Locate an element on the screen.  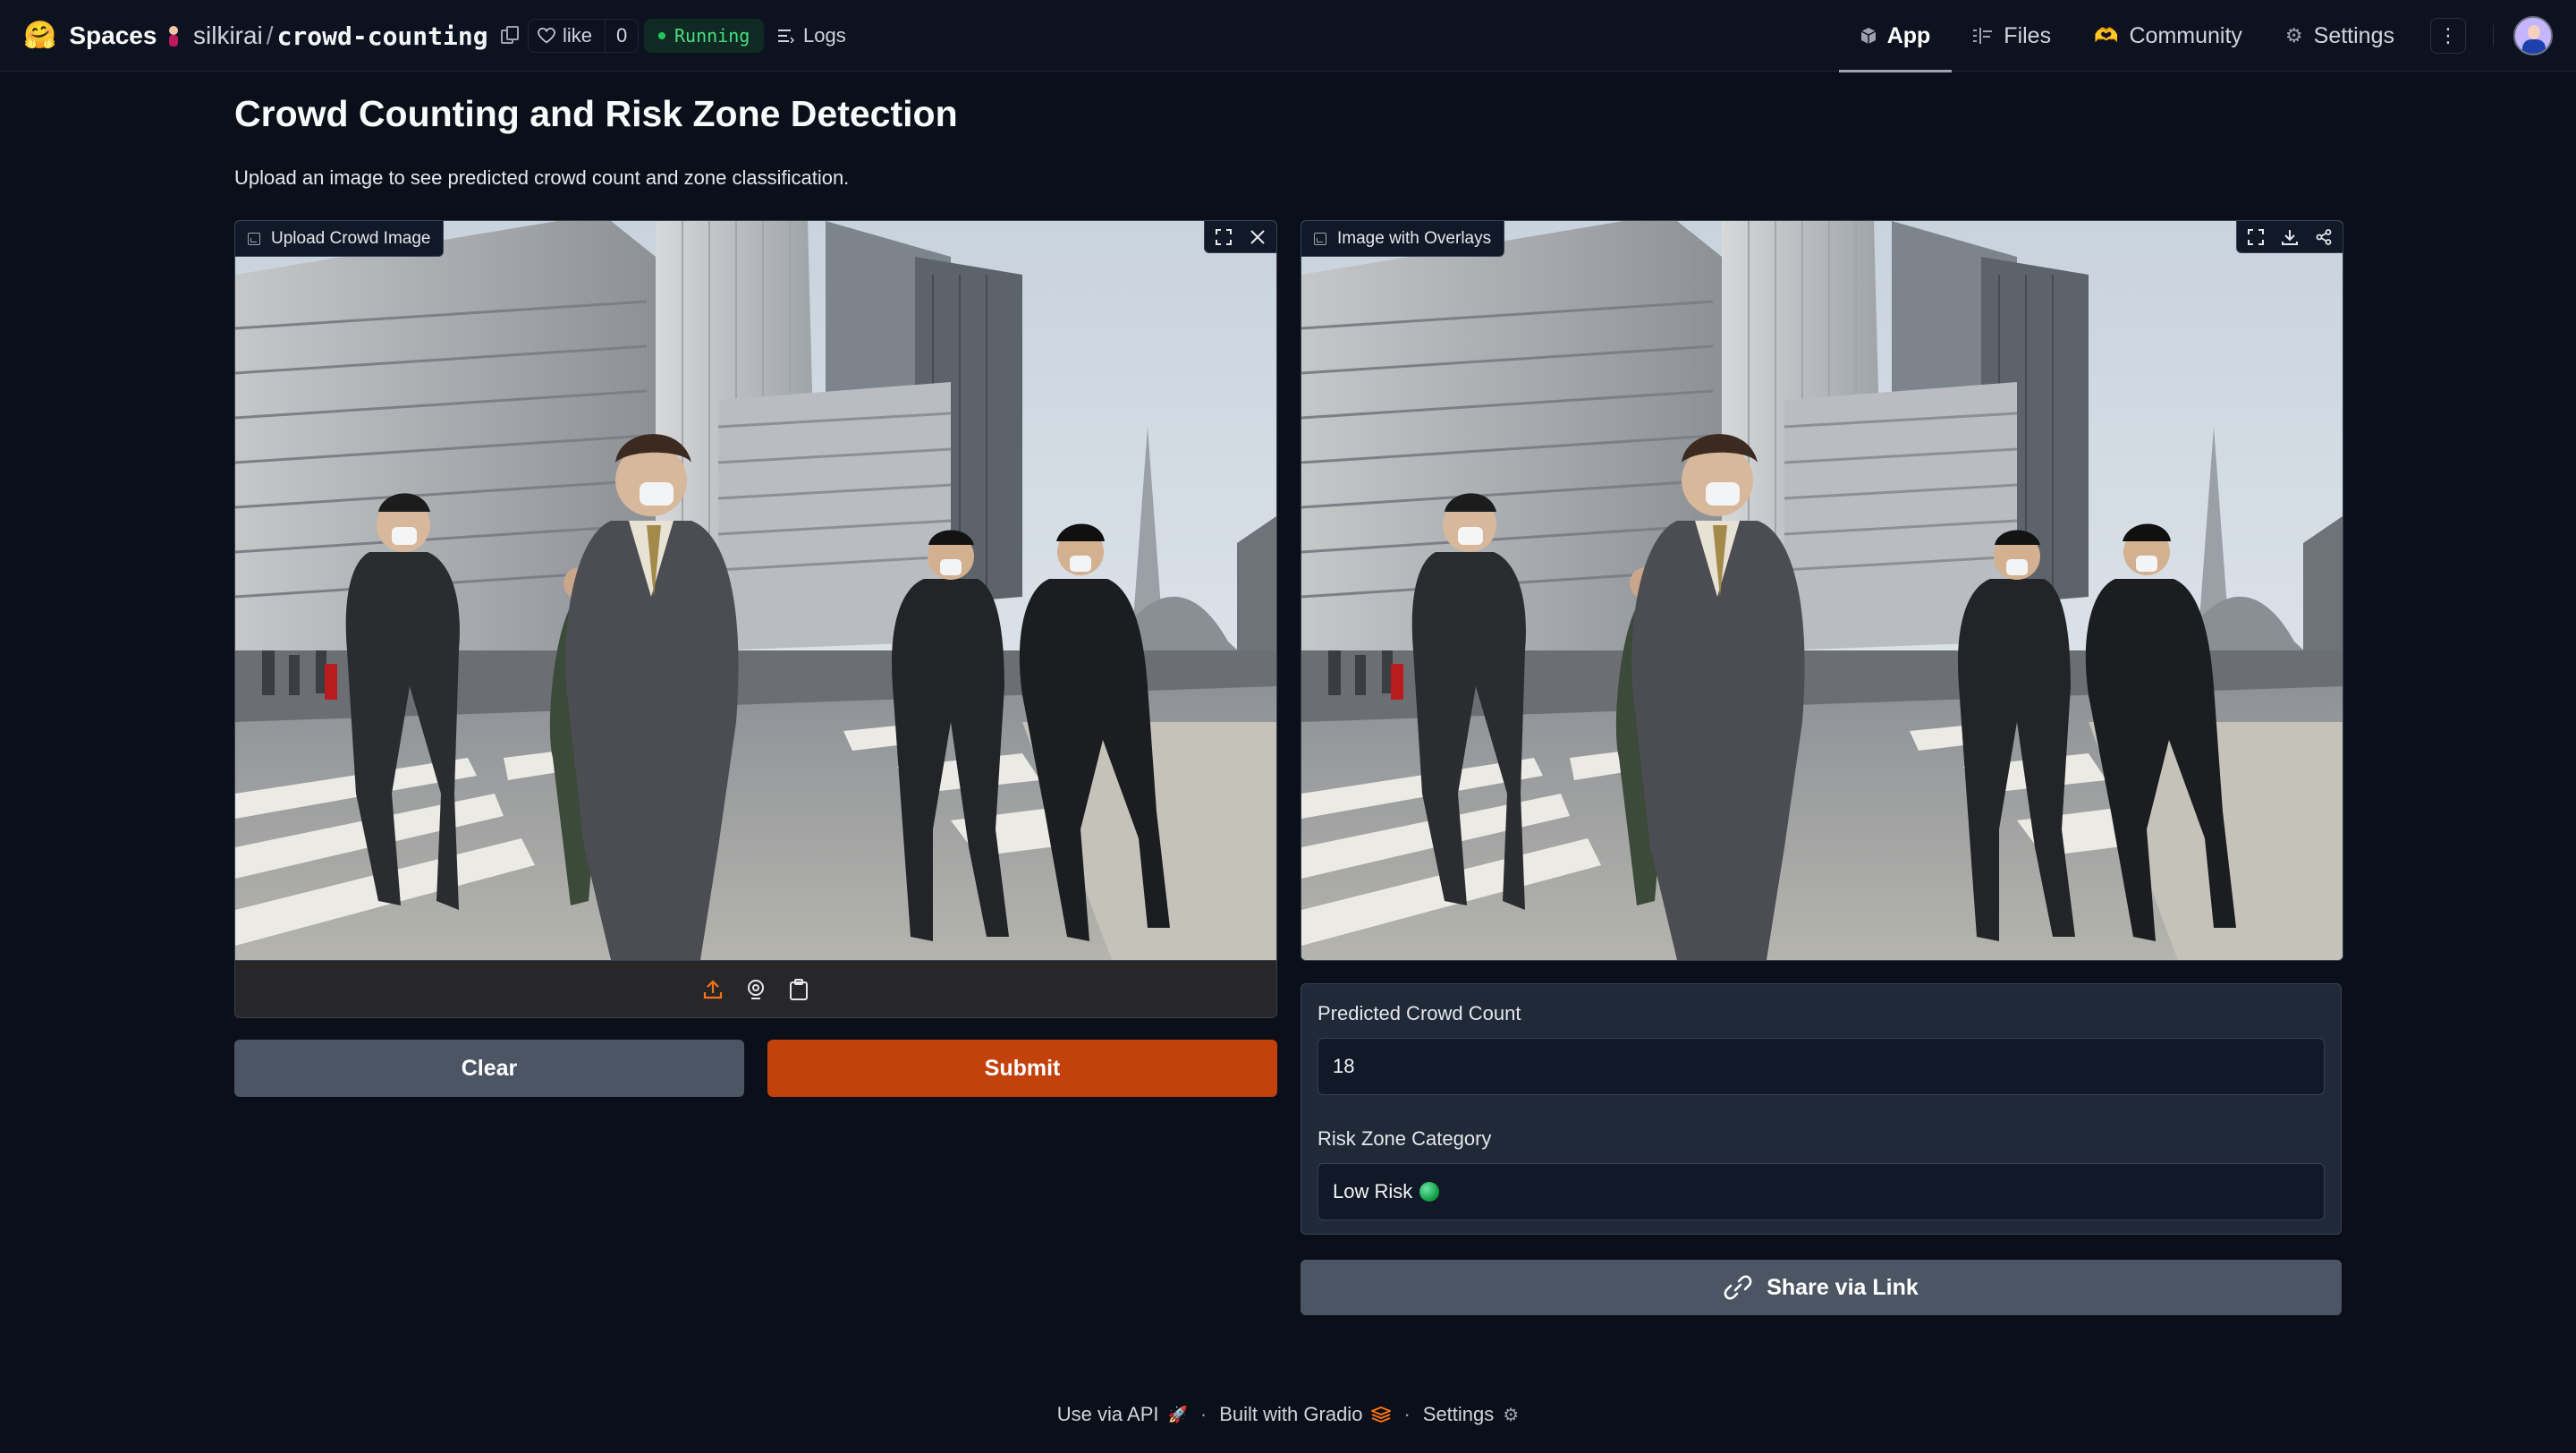
share-via-link-button: Share via Link is located at coordinates (1821, 1287).